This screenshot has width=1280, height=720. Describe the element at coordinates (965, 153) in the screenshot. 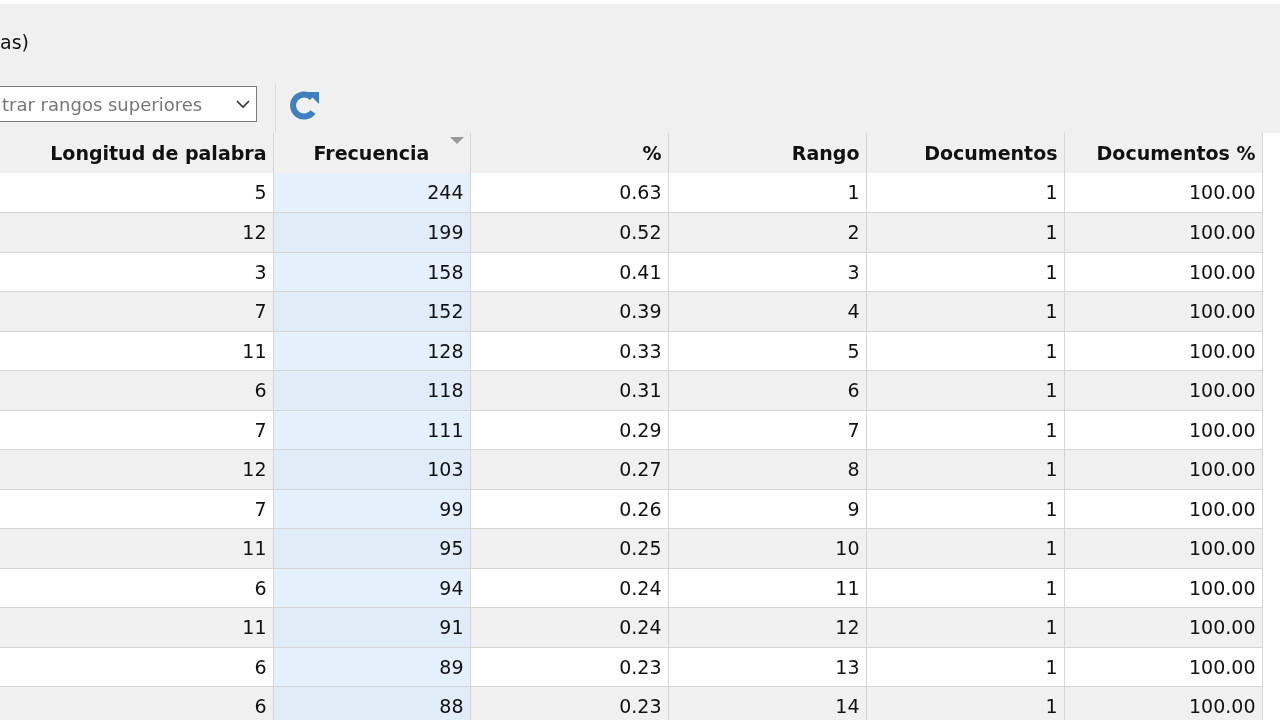

I see `column-header: Documentos` at that location.